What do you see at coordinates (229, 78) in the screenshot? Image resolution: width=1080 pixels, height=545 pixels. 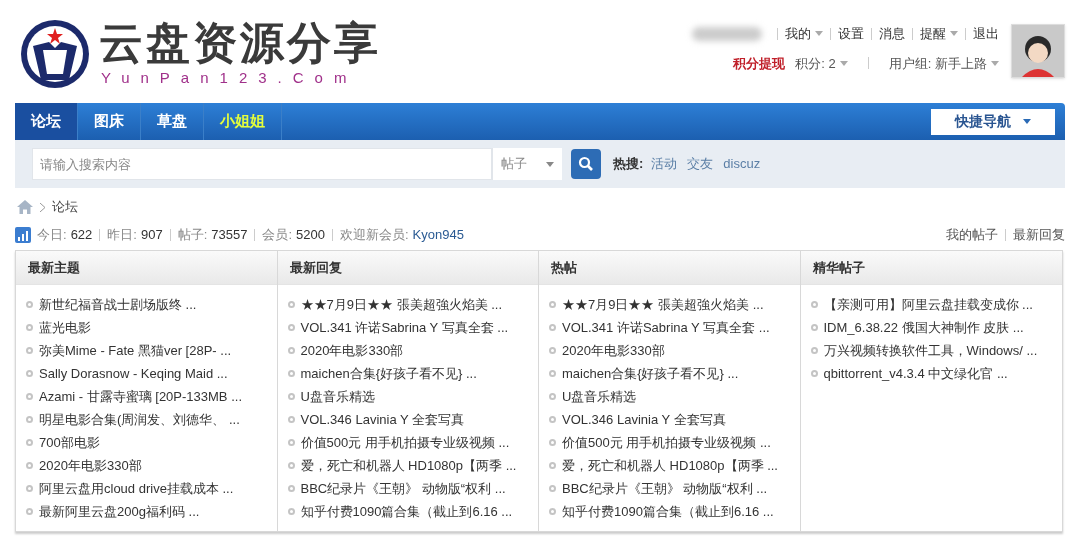 I see `logo-subtitle: YunPan123.Com` at bounding box center [229, 78].